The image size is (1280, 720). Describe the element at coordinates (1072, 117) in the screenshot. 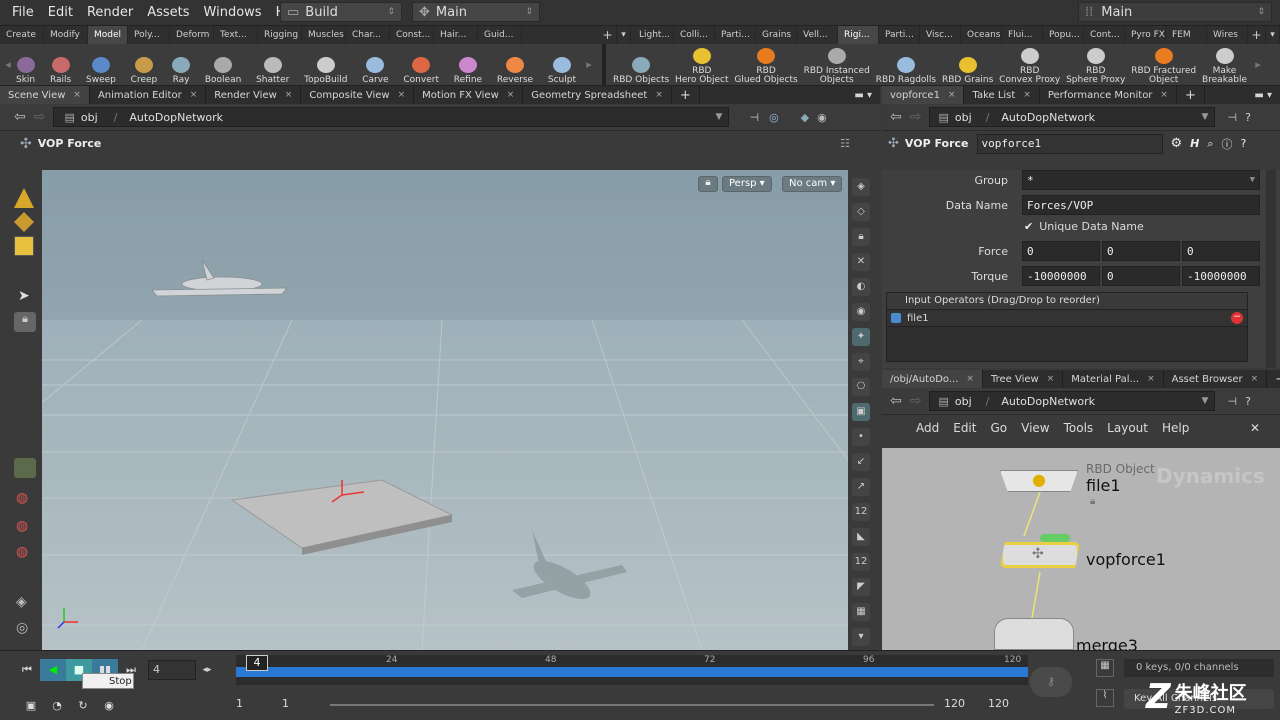

I see `param-path-box: ▤ obj / AutoDopNetwork ▼` at that location.